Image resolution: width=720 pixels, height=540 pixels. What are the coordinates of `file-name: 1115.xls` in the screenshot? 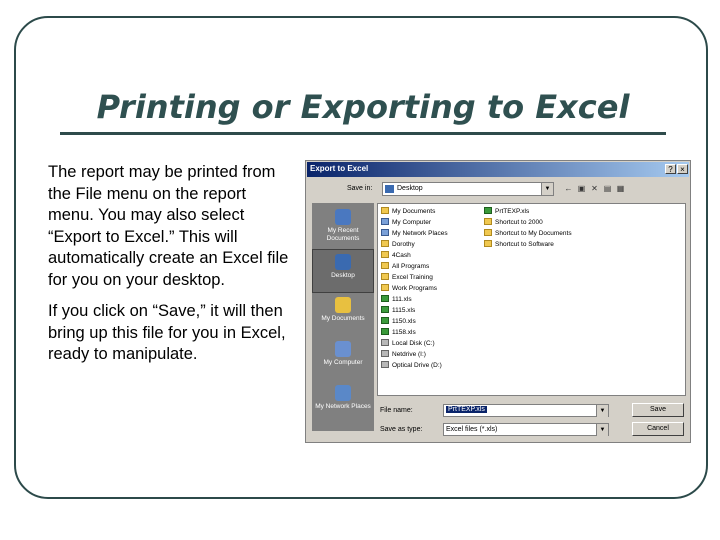 It's located at (404, 310).